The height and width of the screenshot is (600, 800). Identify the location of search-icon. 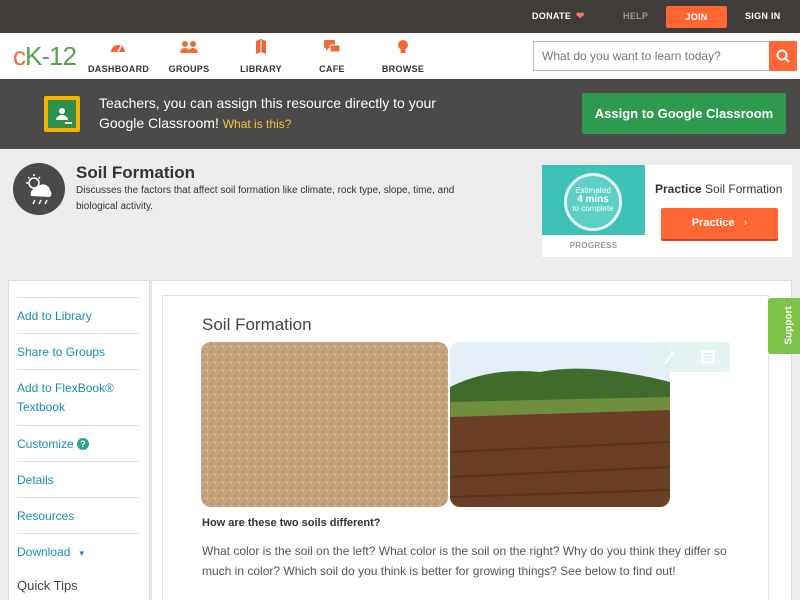
(783, 56).